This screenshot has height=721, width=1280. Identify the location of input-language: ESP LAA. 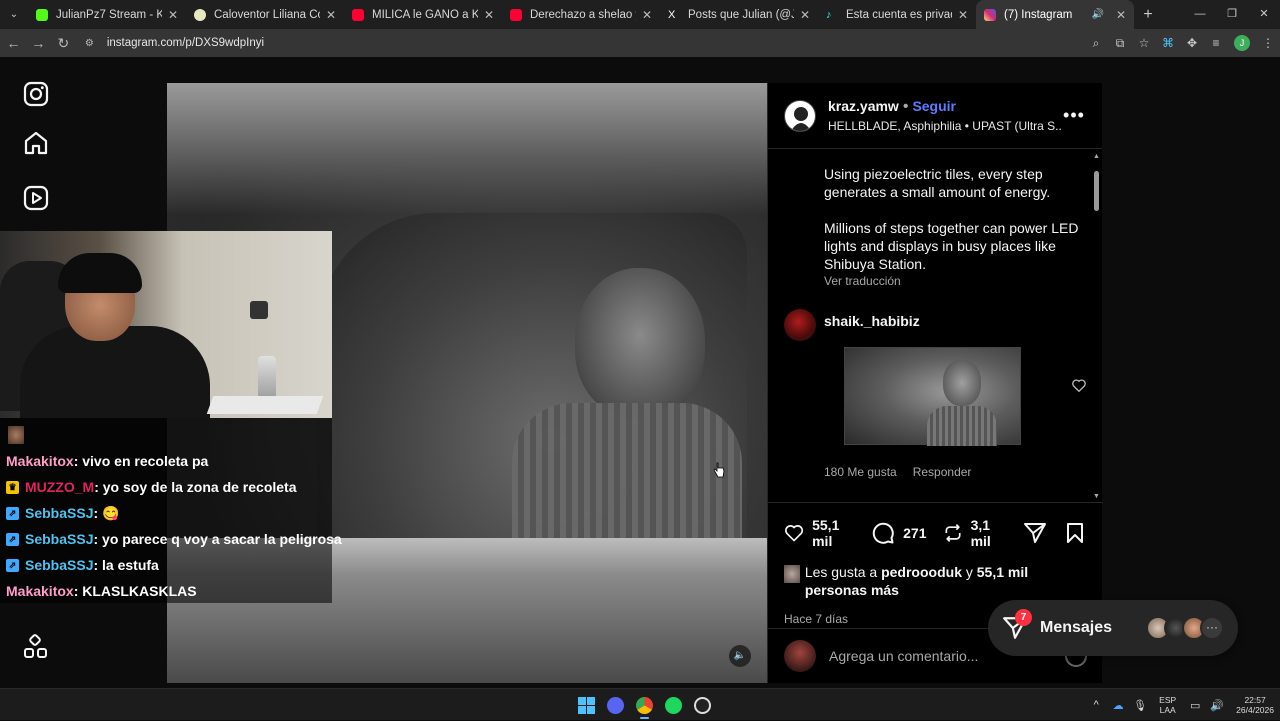
(1167, 705).